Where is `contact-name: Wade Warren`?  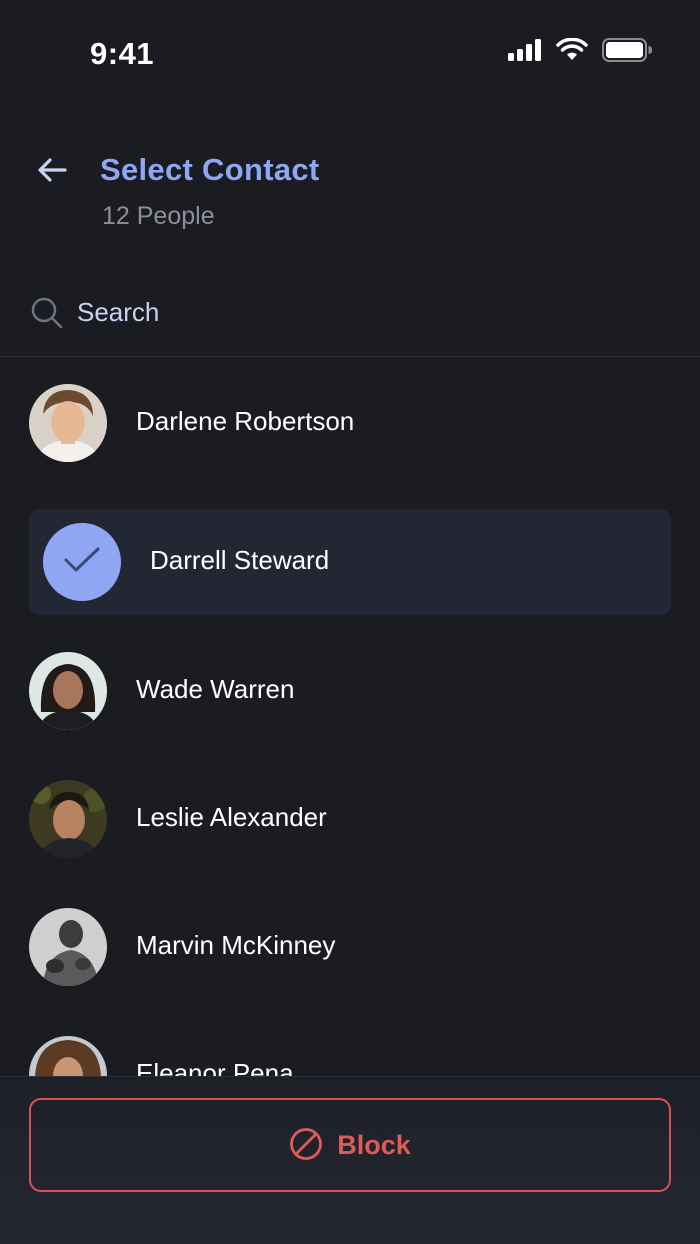
contact-name: Wade Warren is located at coordinates (215, 689).